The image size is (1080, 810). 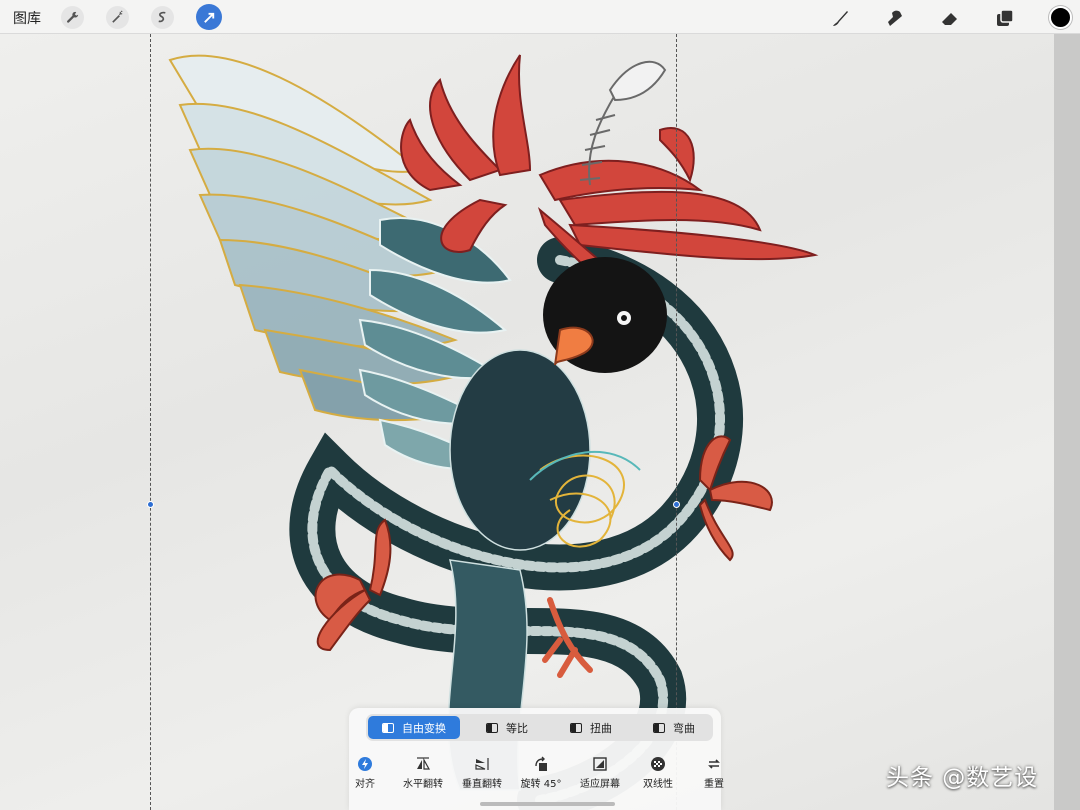 I want to click on layers-icon, so click(x=1005, y=17).